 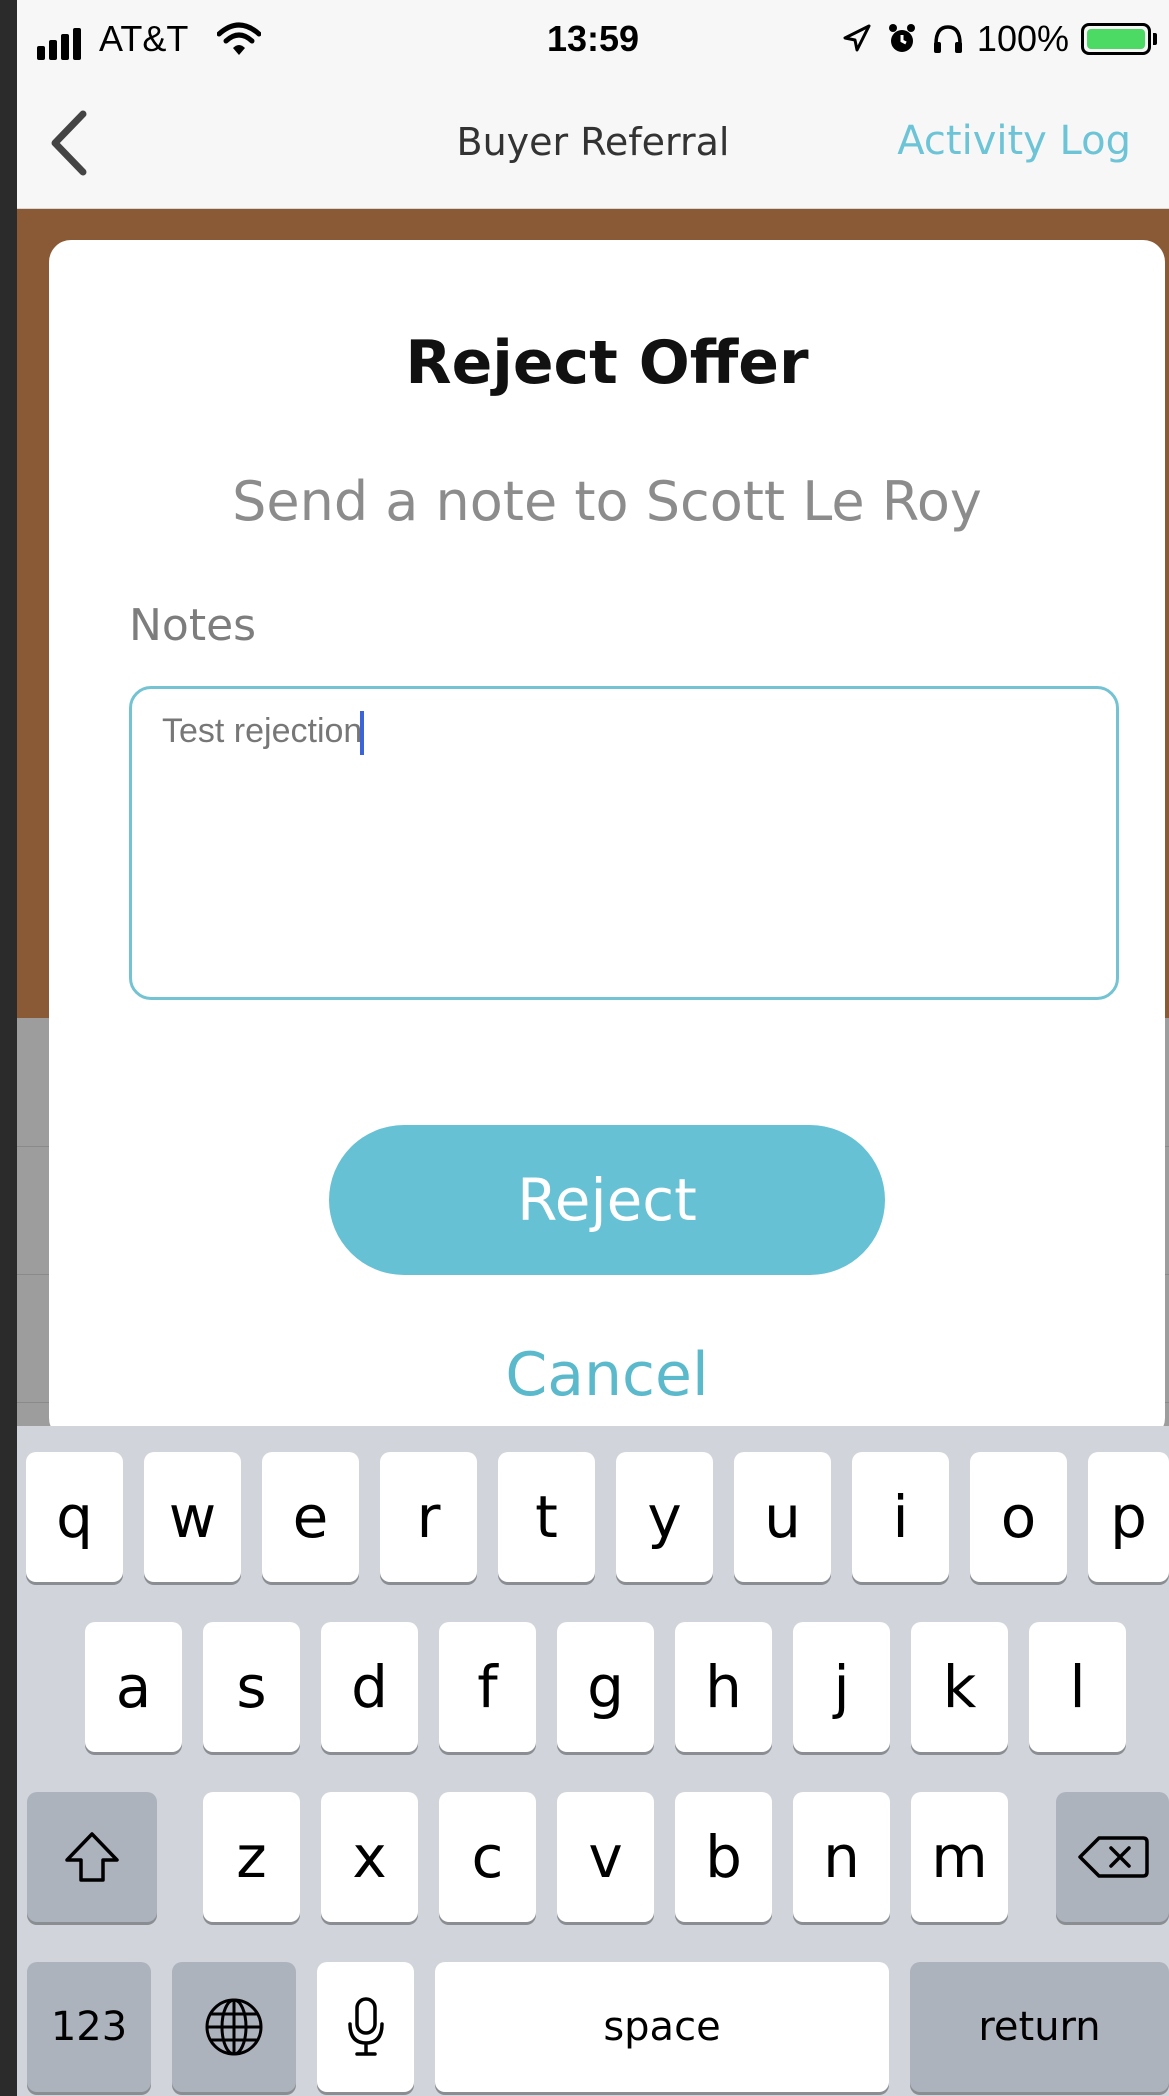 I want to click on key-d: d, so click(x=369, y=1687).